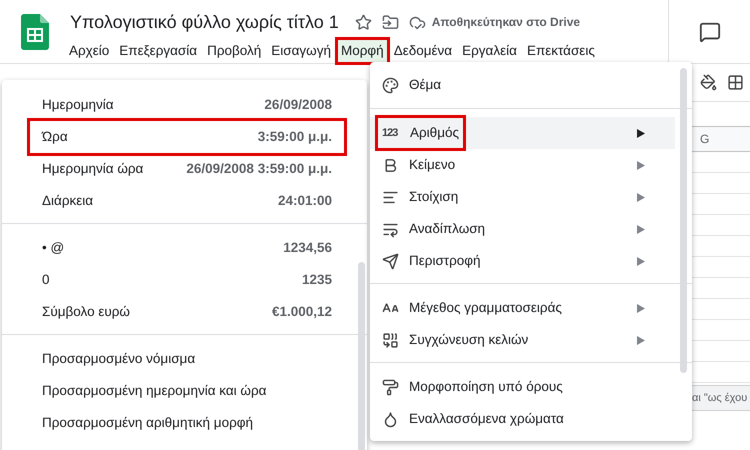 The width and height of the screenshot is (750, 450). Describe the element at coordinates (187, 105) in the screenshot. I see `format-option: Ημερομηνία 26/09/2008` at that location.